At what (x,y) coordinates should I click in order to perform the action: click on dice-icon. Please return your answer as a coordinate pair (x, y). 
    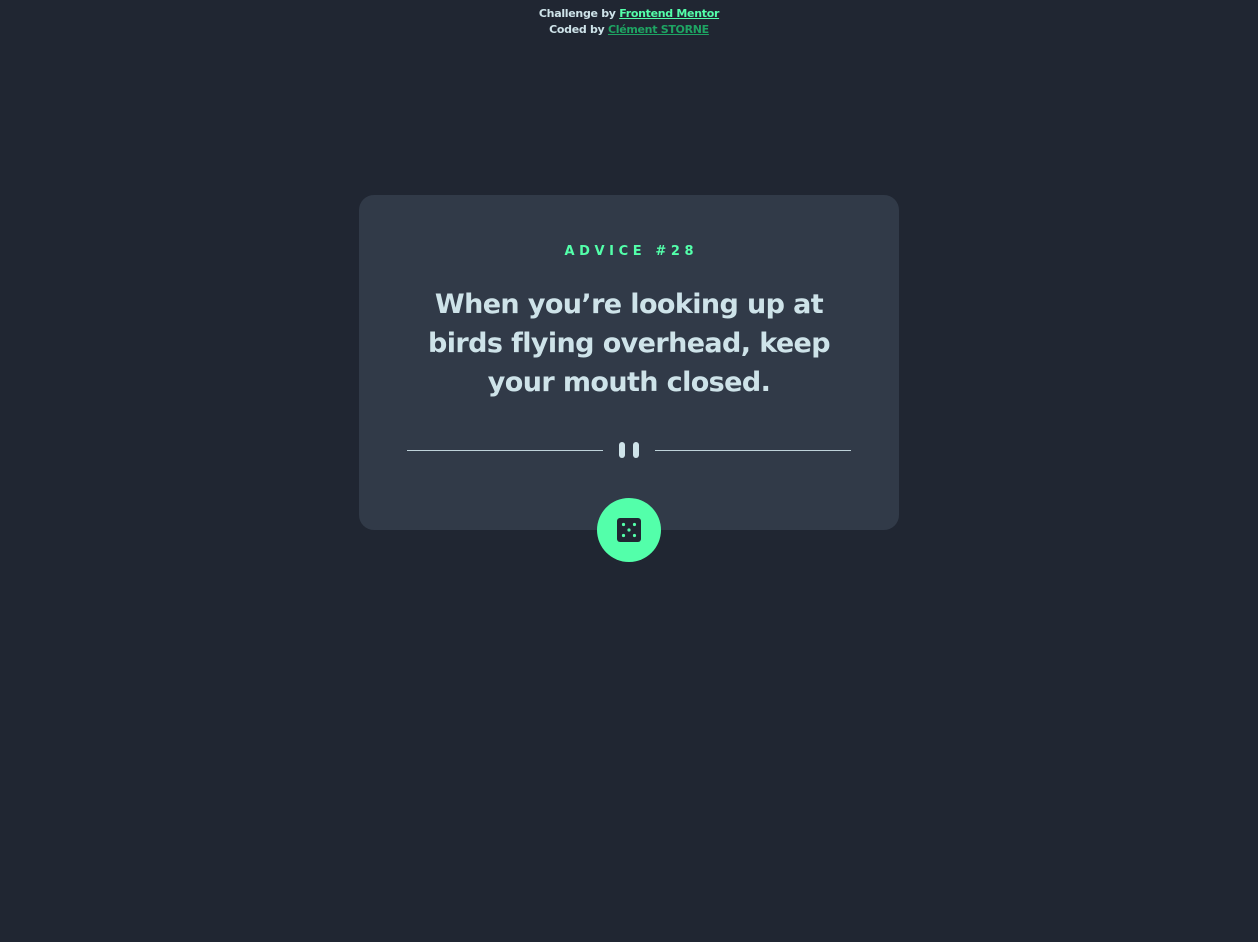
    Looking at the image, I should click on (629, 530).